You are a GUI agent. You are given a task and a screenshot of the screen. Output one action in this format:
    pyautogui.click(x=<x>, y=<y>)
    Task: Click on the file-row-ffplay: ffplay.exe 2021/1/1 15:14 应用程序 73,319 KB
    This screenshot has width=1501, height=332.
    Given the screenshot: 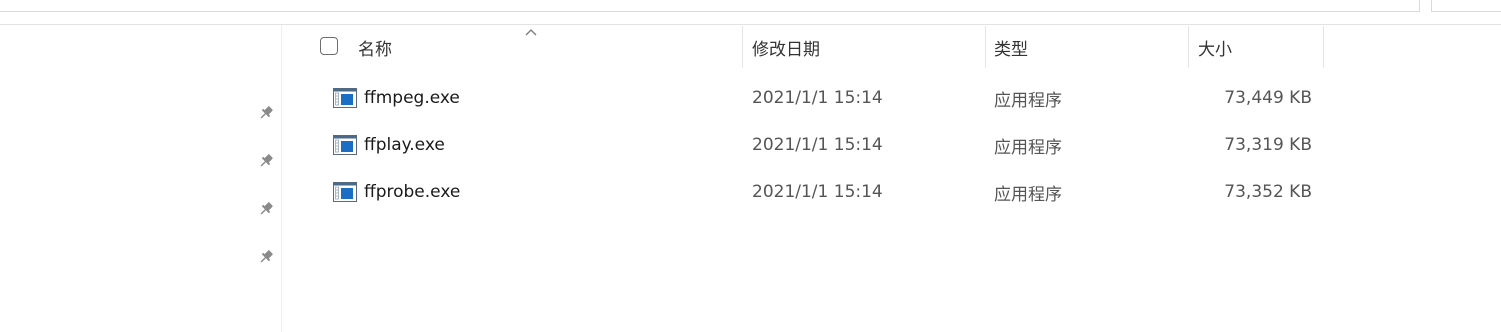 What is the action you would take?
    pyautogui.click(x=812, y=145)
    